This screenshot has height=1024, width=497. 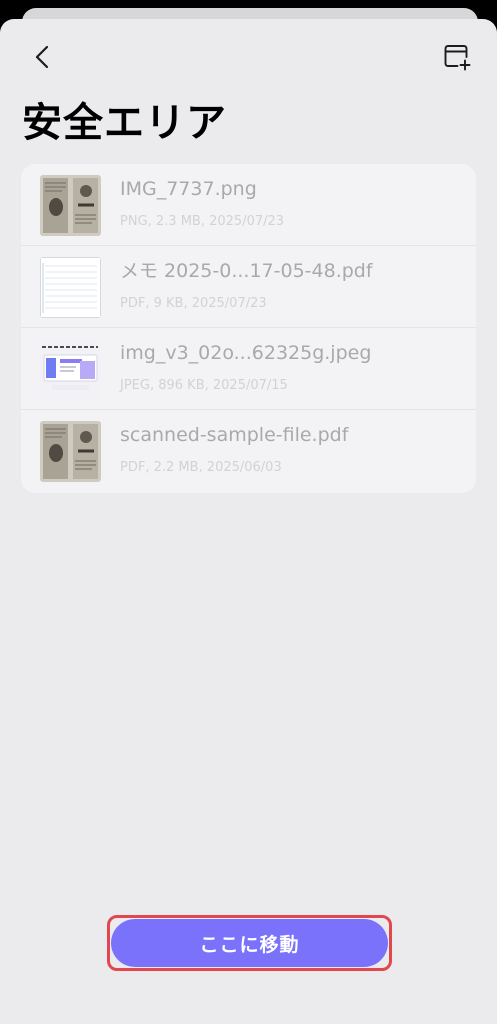 What do you see at coordinates (249, 943) in the screenshot?
I see `move-here-button: ここに移動` at bounding box center [249, 943].